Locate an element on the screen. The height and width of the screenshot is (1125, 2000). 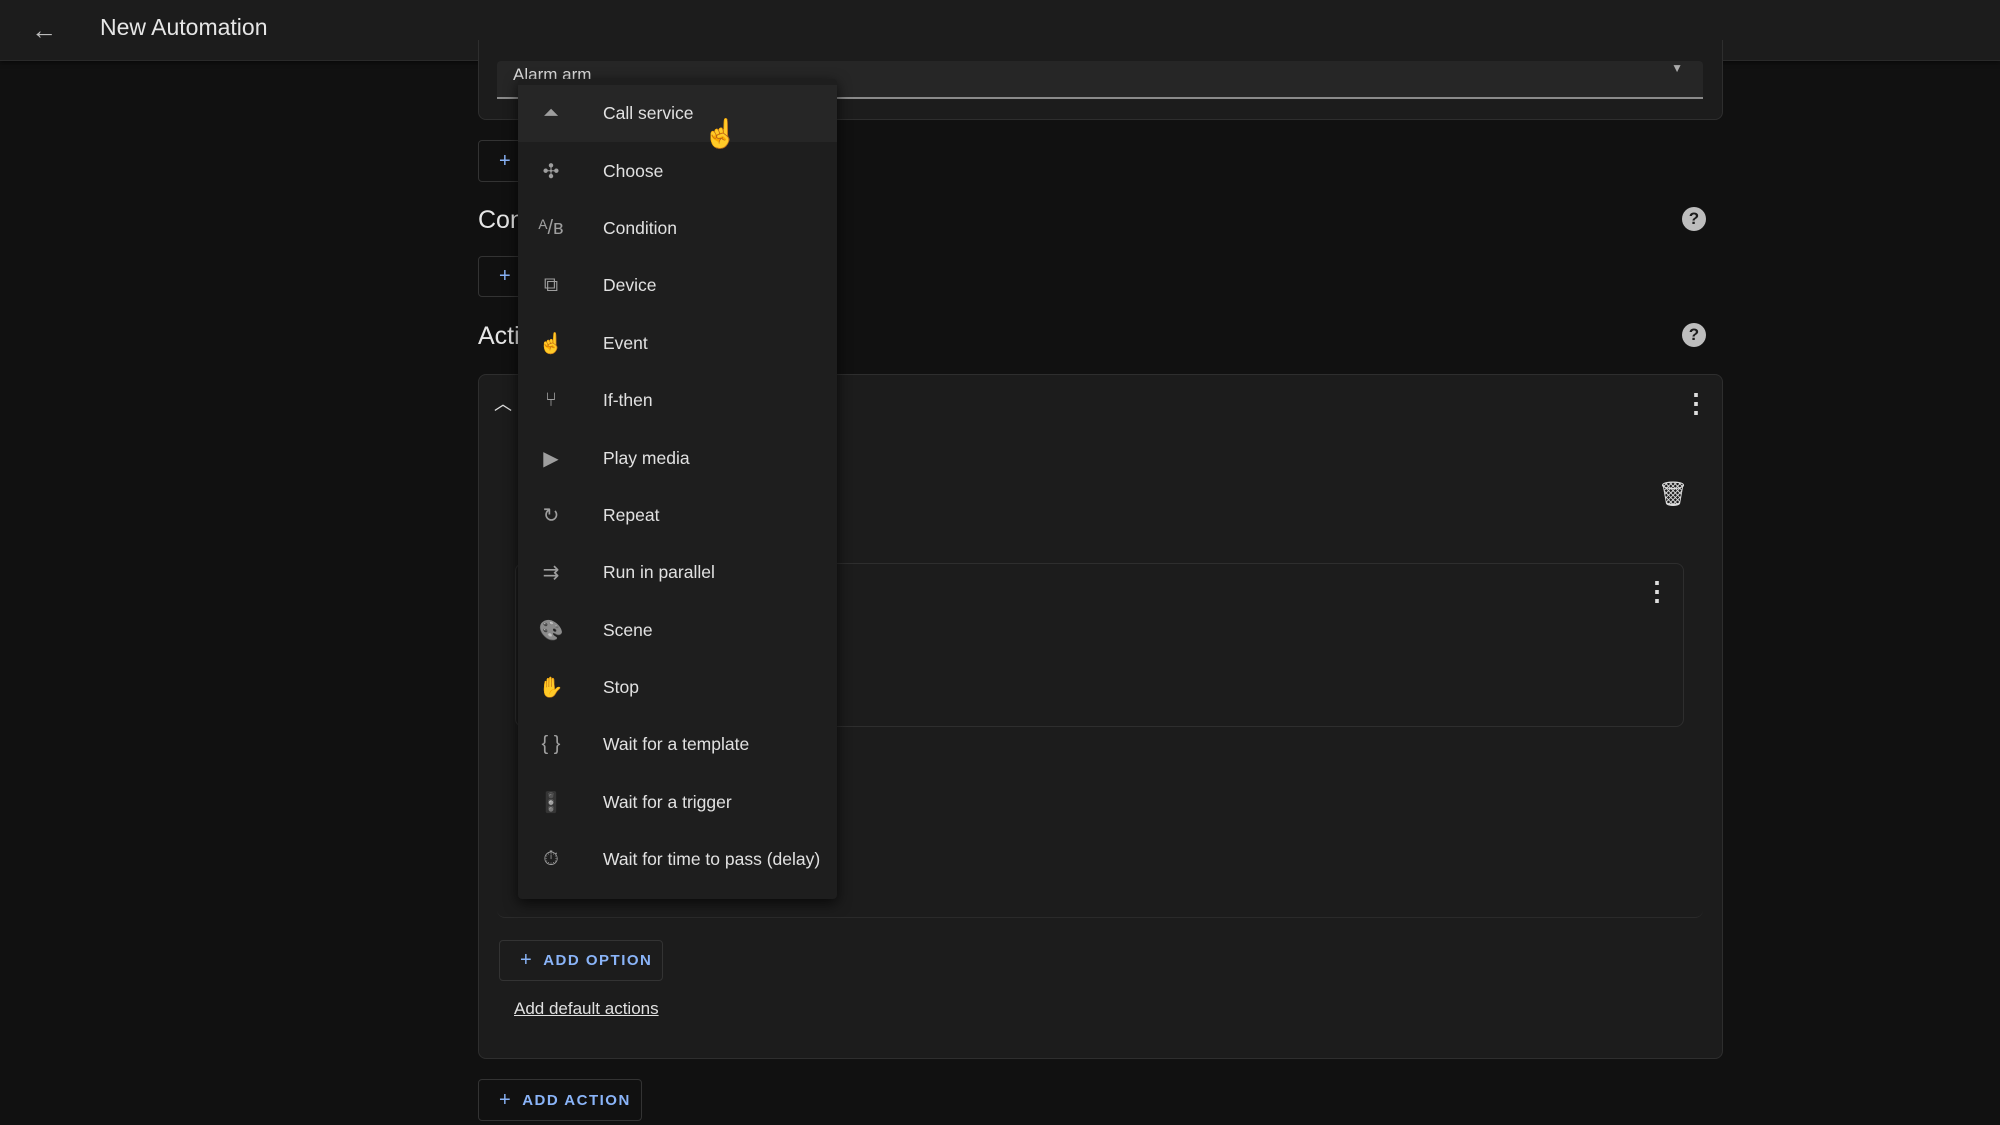
timer-icon: ⏱ is located at coordinates (551, 859).